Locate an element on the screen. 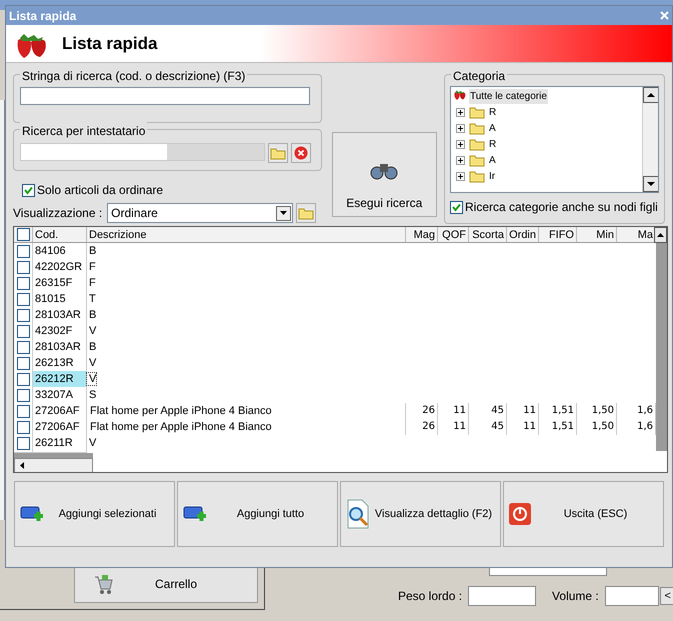  checkbox-label: Ricerca categorie anche su nodi figli is located at coordinates (561, 207).